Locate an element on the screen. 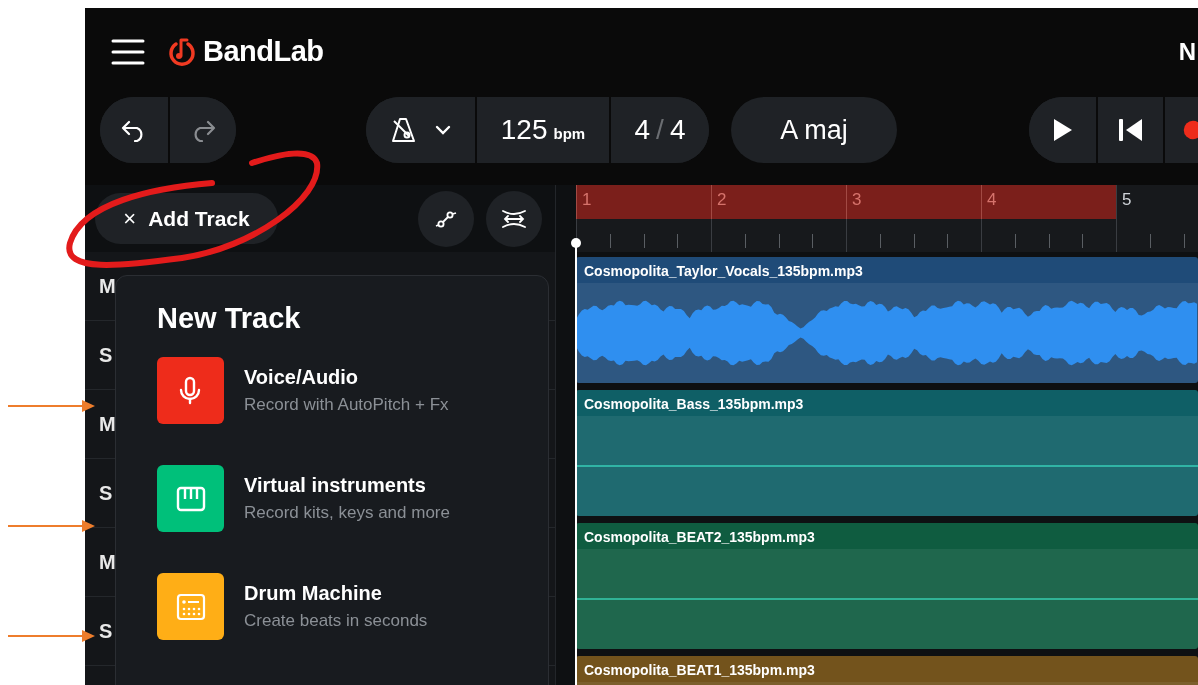  item-subtitle: Record kits, keys and more is located at coordinates (347, 513).